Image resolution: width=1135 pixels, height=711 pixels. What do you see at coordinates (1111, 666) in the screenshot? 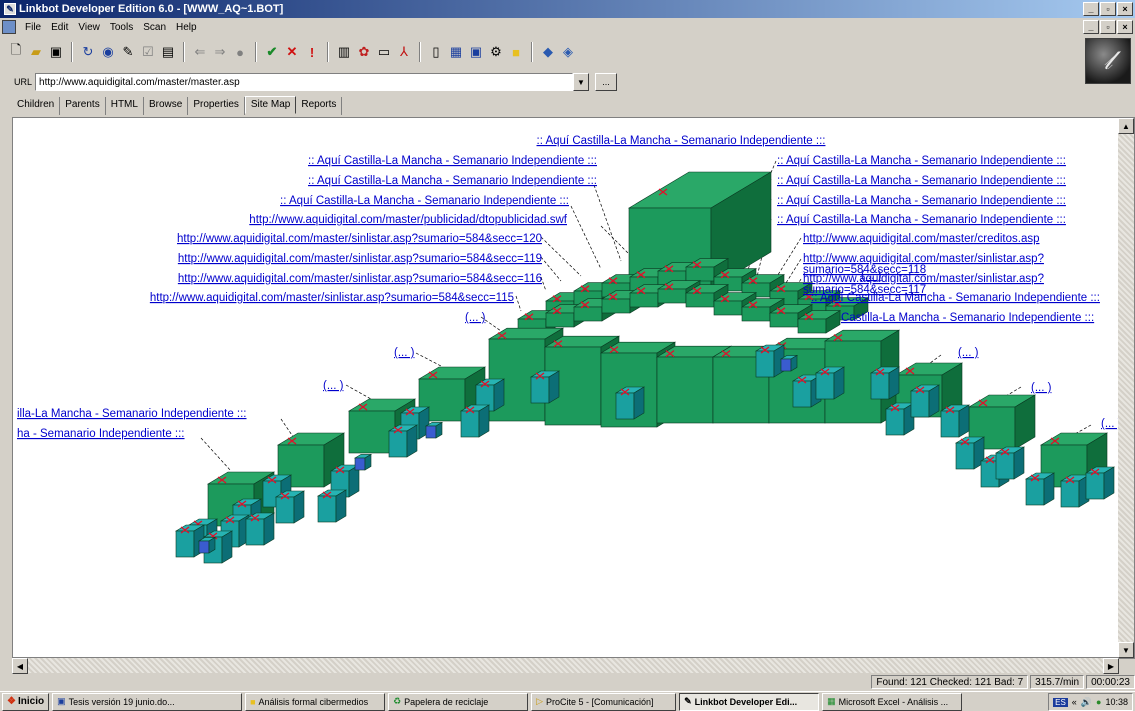
I see `scroll-right-button: ▶` at bounding box center [1111, 666].